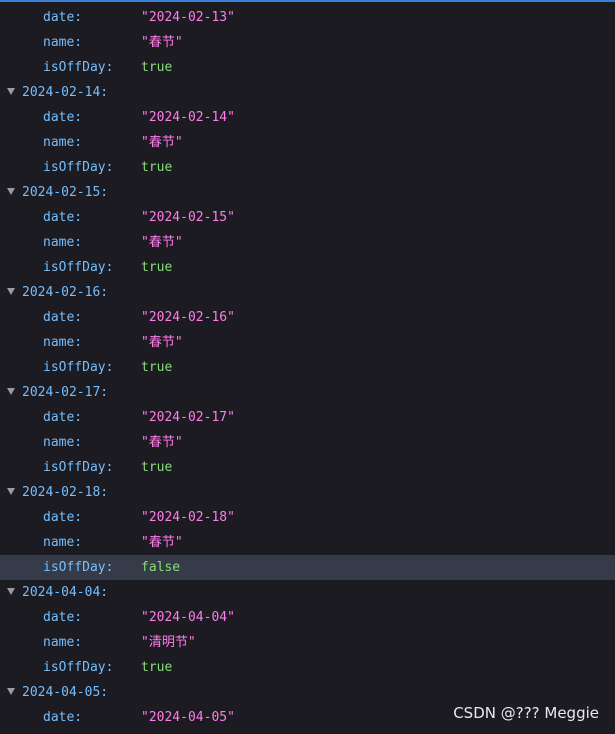 The width and height of the screenshot is (615, 734). I want to click on object-key: 2024-02-15:, so click(65, 192).